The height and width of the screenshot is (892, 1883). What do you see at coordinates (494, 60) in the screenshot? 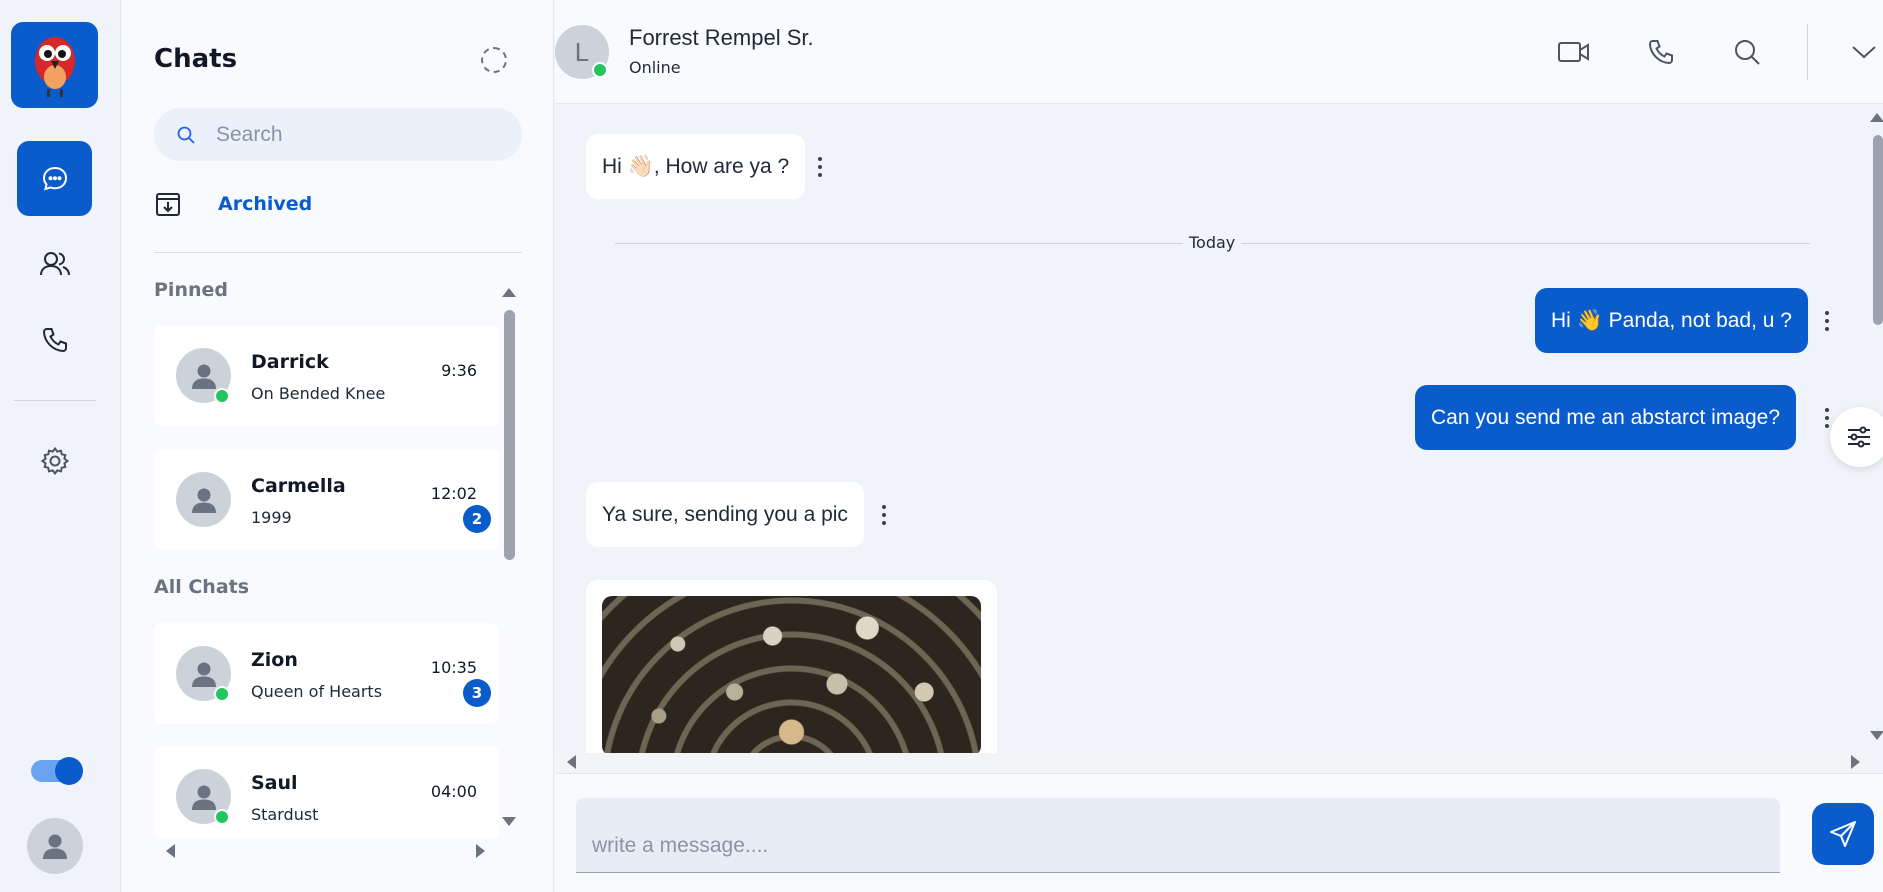
I see `status-circle-icon` at bounding box center [494, 60].